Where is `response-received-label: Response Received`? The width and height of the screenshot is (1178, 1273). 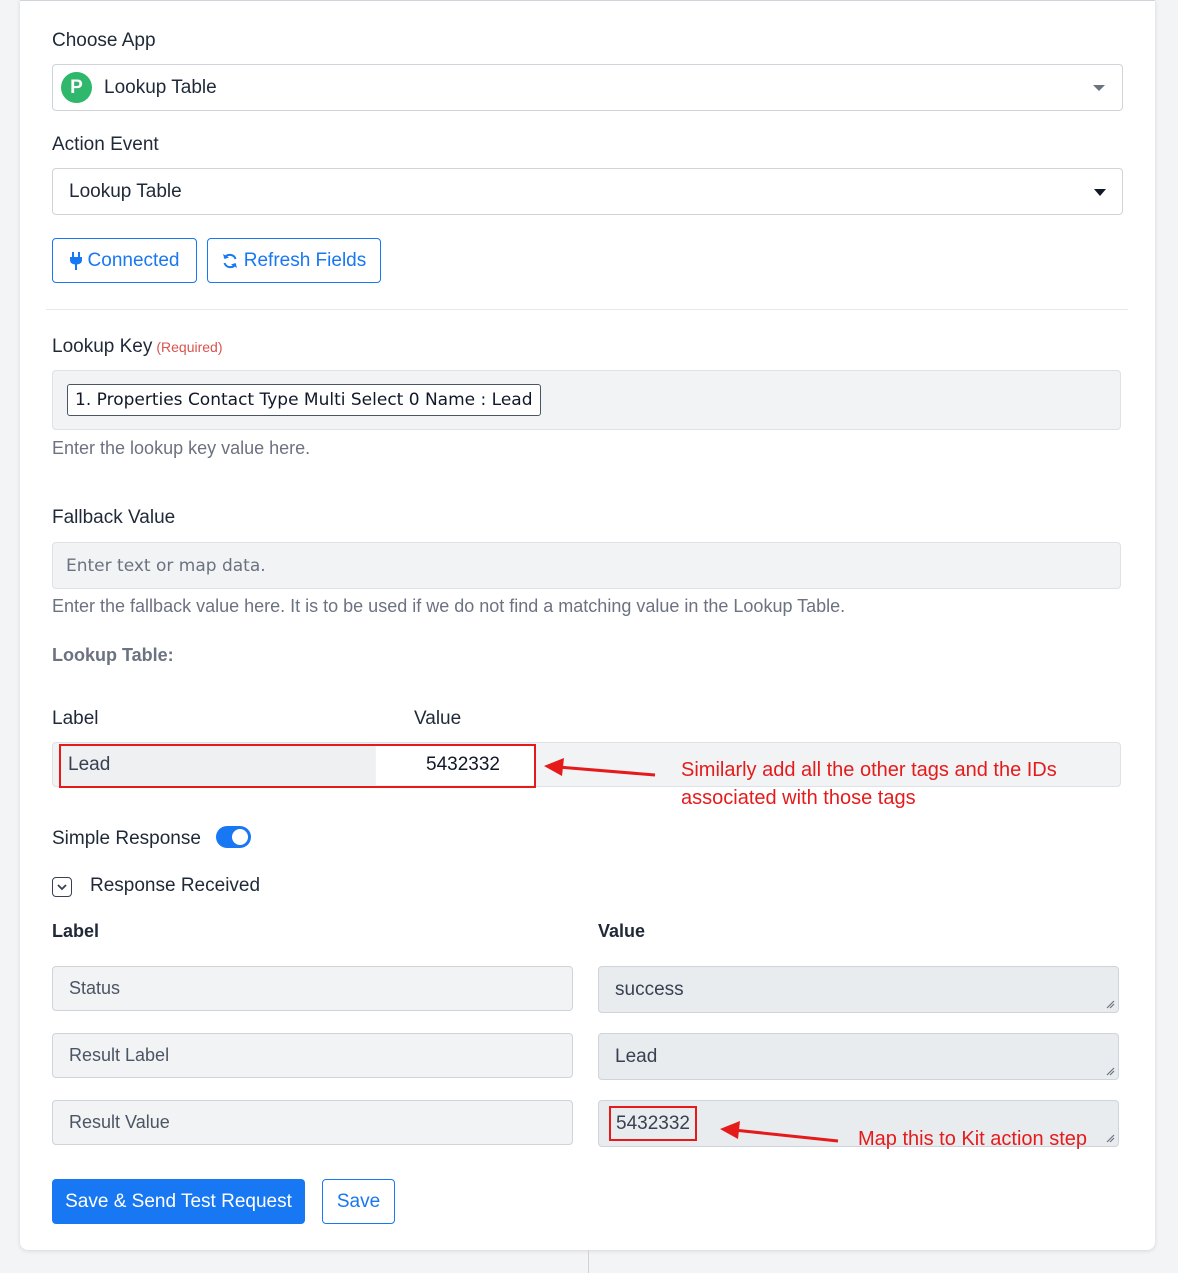 response-received-label: Response Received is located at coordinates (175, 885).